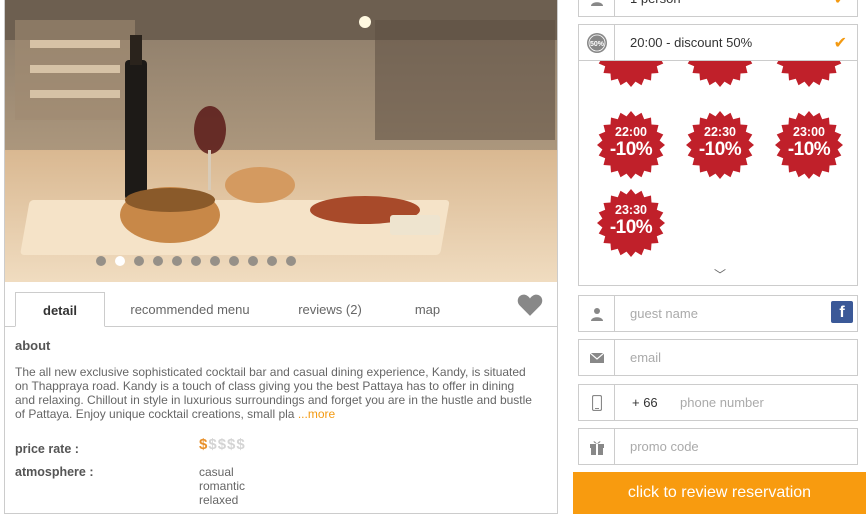 The image size is (866, 514). Describe the element at coordinates (330, 309) in the screenshot. I see `tab-reviews: reviews (2)` at that location.